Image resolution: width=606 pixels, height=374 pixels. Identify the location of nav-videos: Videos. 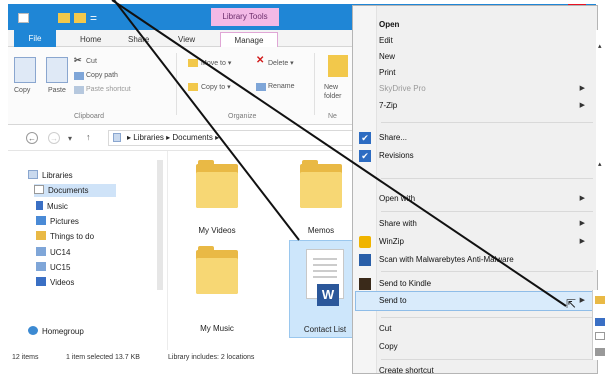
(55, 282).